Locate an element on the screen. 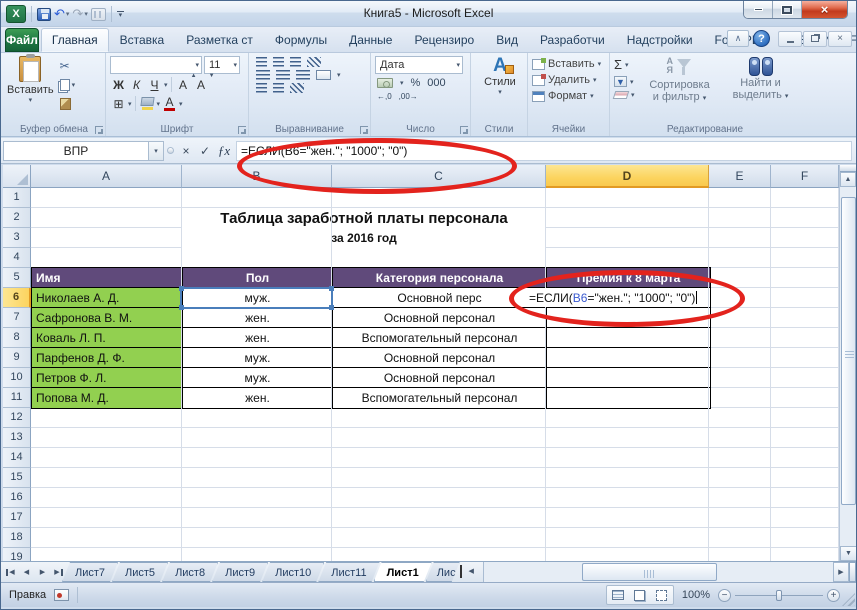 Image resolution: width=857 pixels, height=610 pixels. fill-color-button is located at coordinates (147, 103).